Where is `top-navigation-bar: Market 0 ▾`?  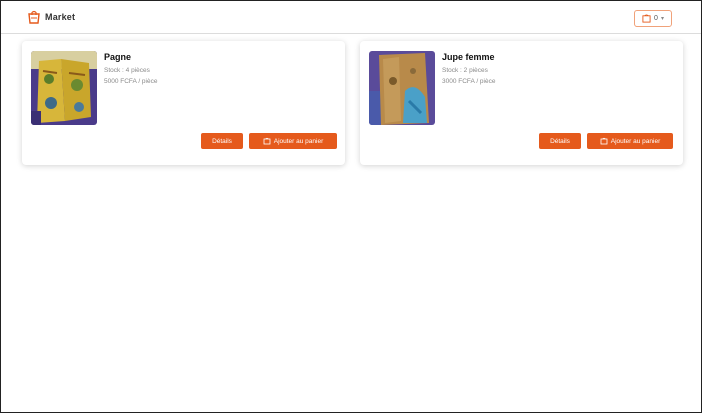 top-navigation-bar: Market 0 ▾ is located at coordinates (351, 17).